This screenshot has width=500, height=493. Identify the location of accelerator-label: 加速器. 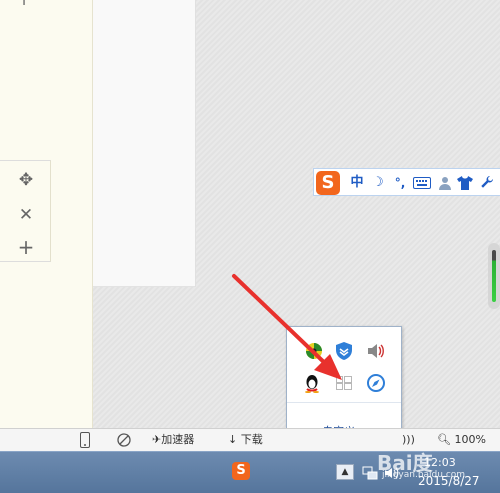
(178, 439).